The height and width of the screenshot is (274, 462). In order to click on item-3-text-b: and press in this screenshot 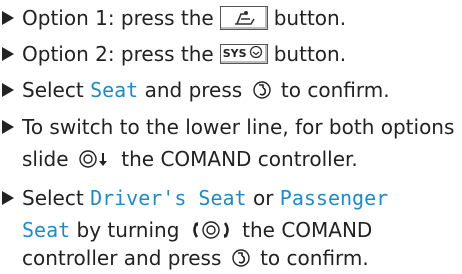, I will do `click(193, 90)`.